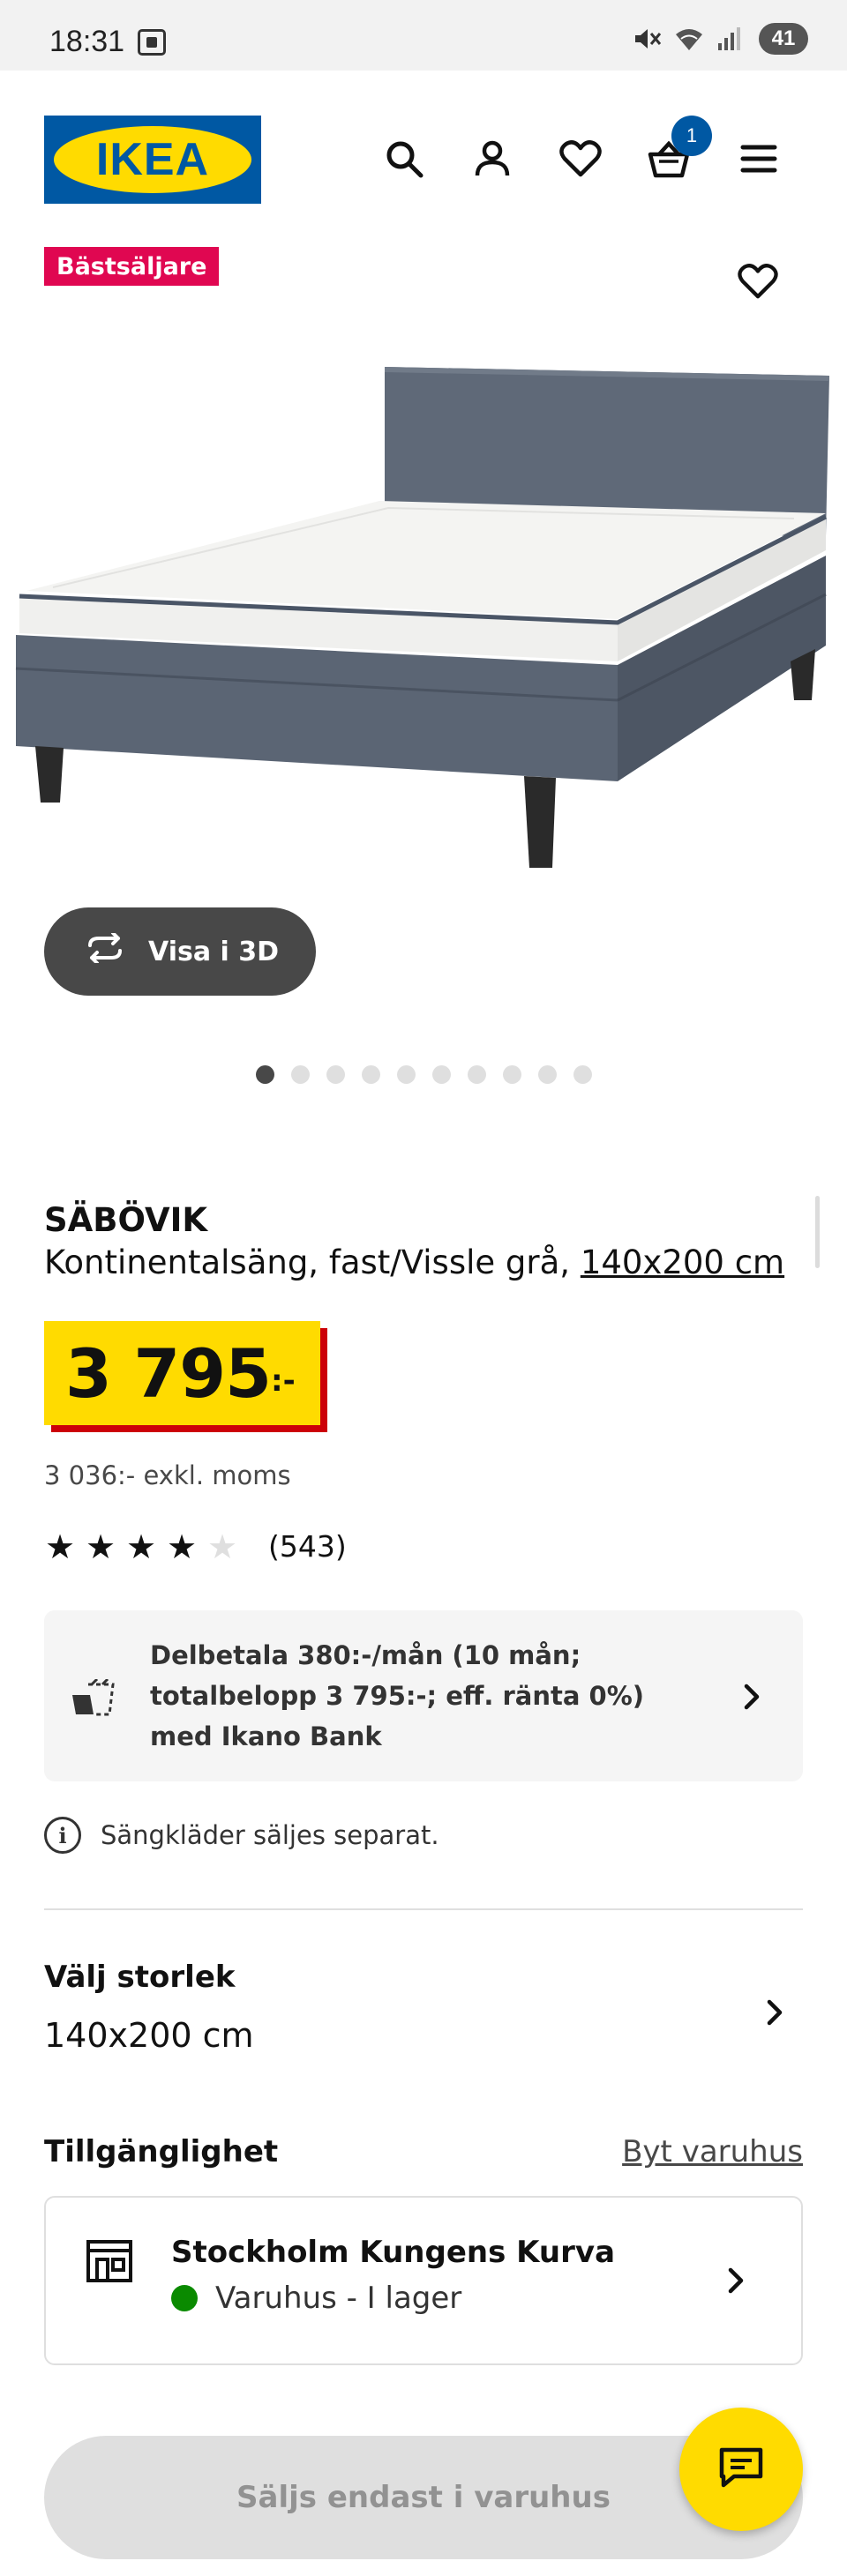 The image size is (847, 2576). I want to click on bedding-note-text: Sängkläder säljes separat., so click(270, 1835).